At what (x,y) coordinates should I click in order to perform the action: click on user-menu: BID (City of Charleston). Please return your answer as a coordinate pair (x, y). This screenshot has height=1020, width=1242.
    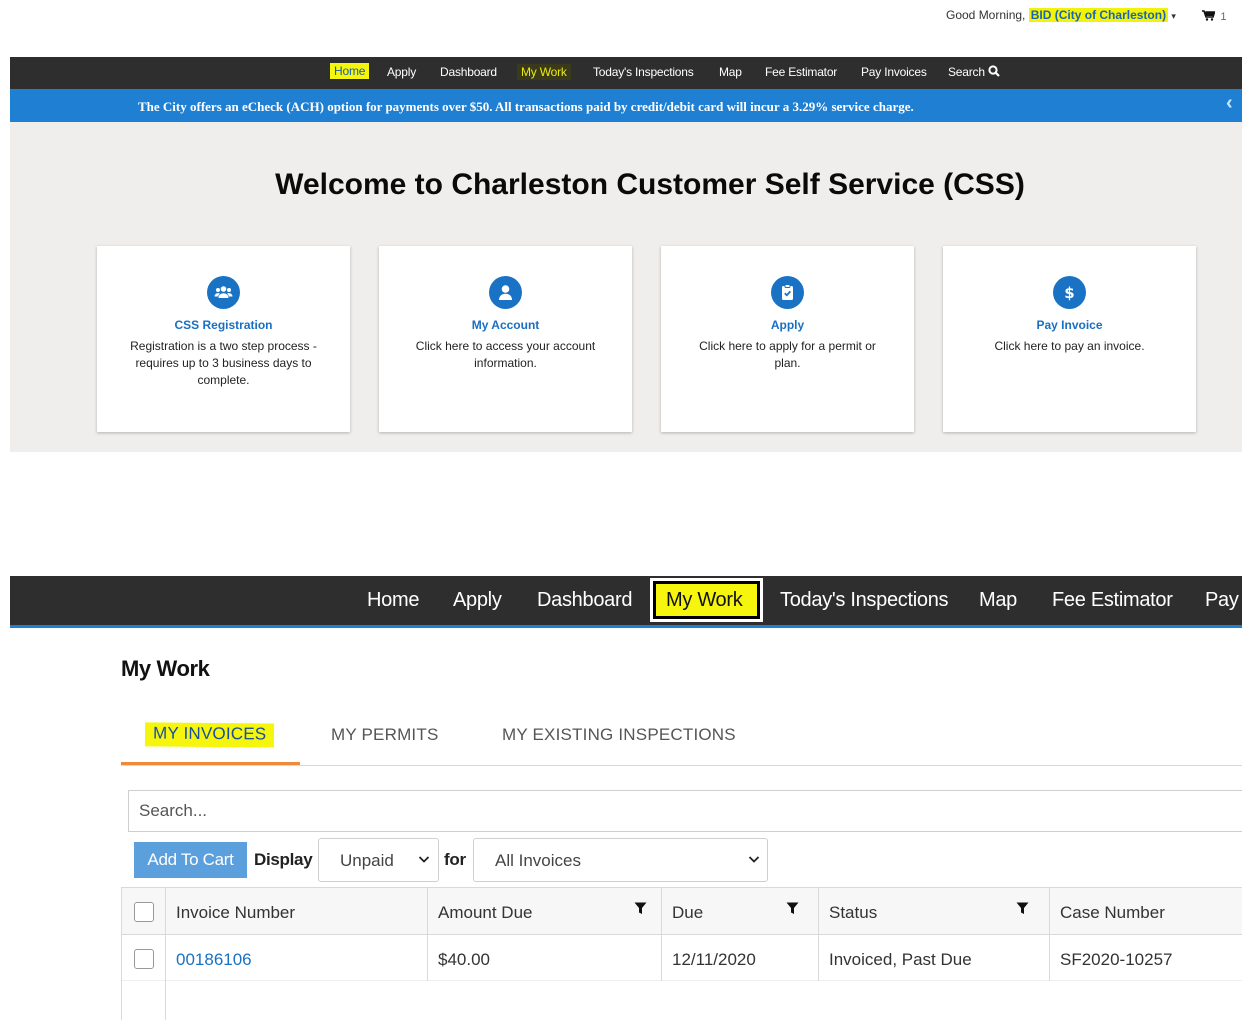
    Looking at the image, I should click on (1098, 15).